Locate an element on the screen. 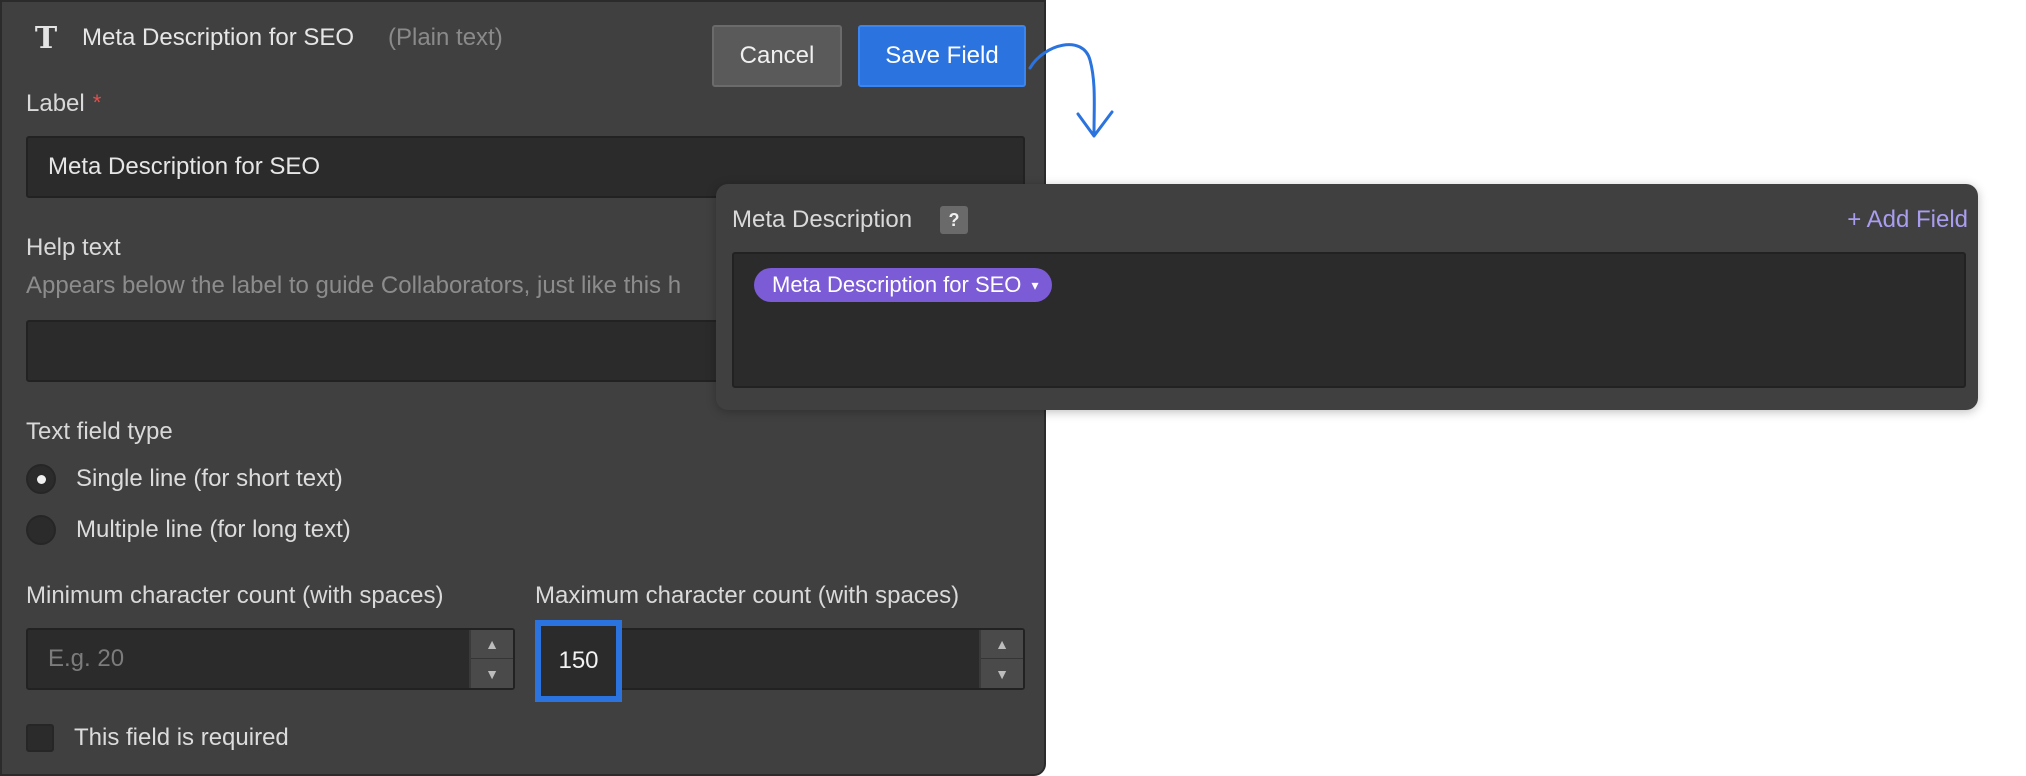 The width and height of the screenshot is (2026, 776). required-checkbox-row: This field is required is located at coordinates (157, 738).